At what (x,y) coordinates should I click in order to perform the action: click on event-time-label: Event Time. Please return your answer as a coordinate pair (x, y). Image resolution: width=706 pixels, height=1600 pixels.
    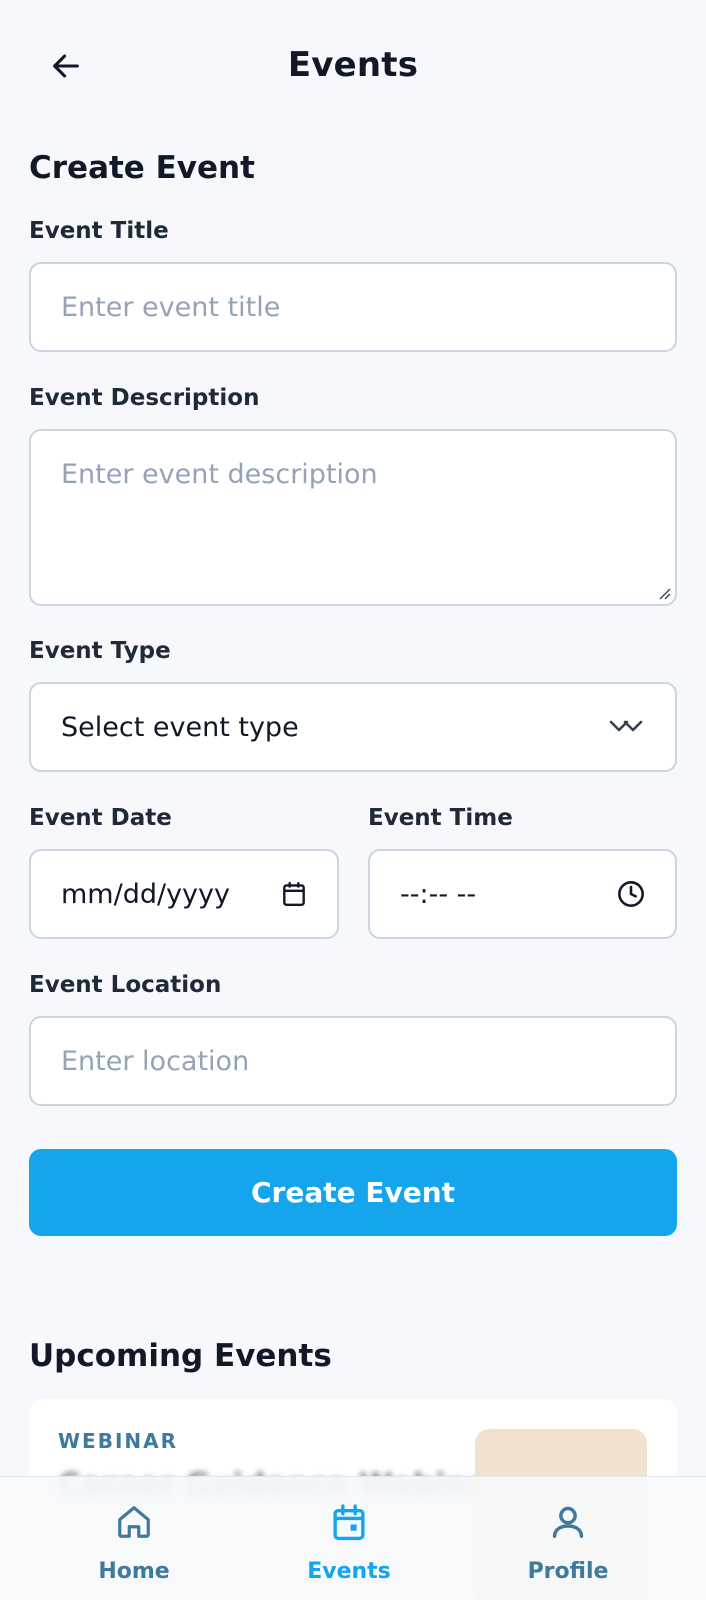
    Looking at the image, I should click on (440, 818).